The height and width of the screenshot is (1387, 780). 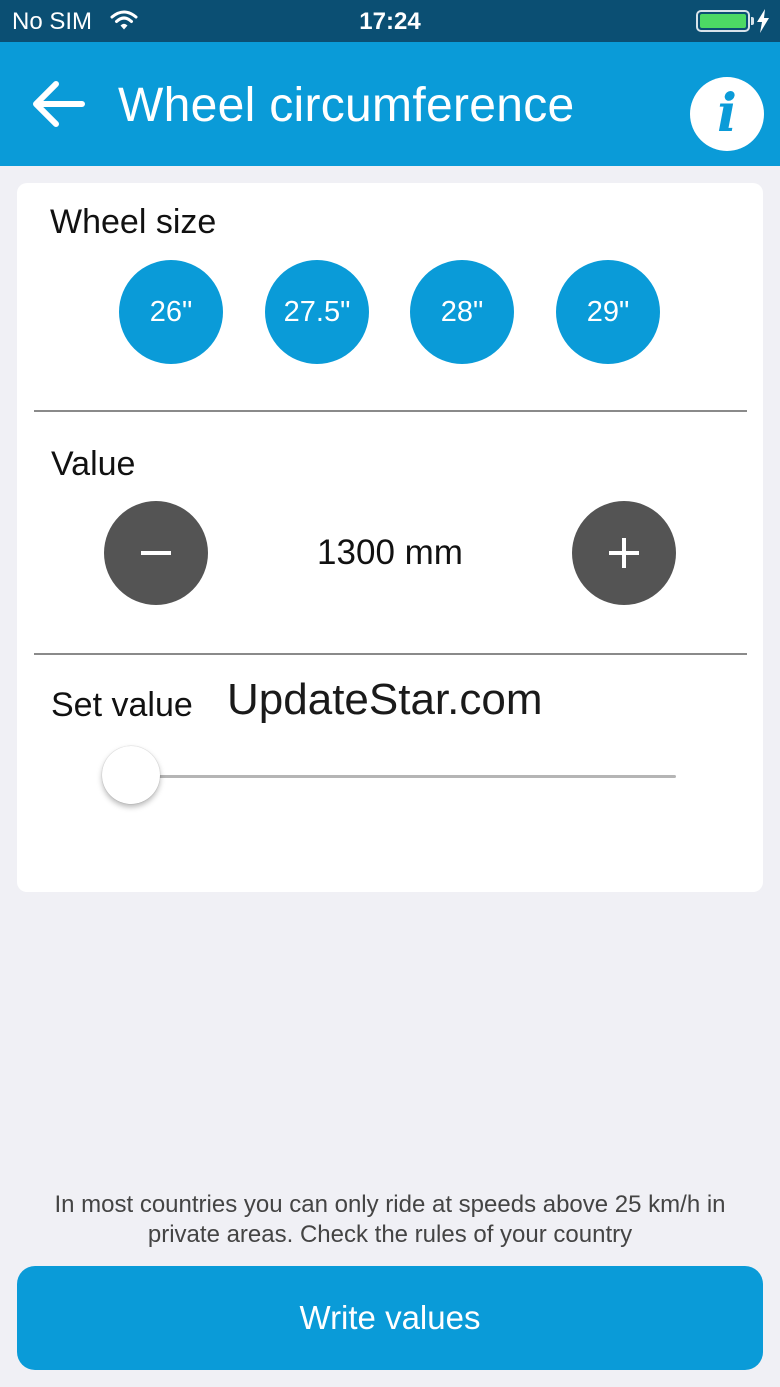 I want to click on set-value-label: Set value, so click(x=122, y=705).